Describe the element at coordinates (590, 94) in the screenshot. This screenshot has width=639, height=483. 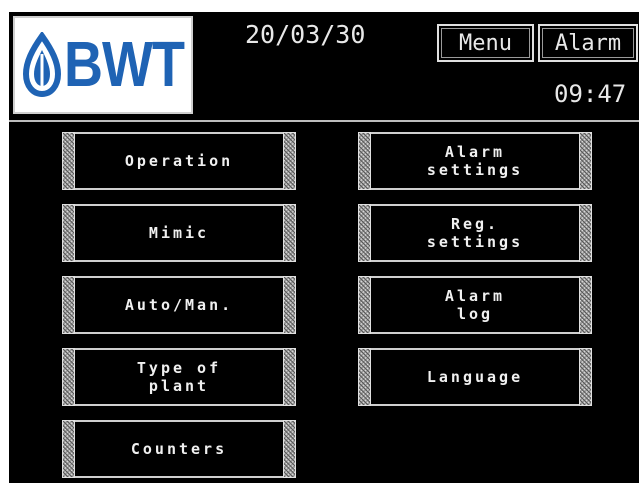
I see `time-display: 09:47` at that location.